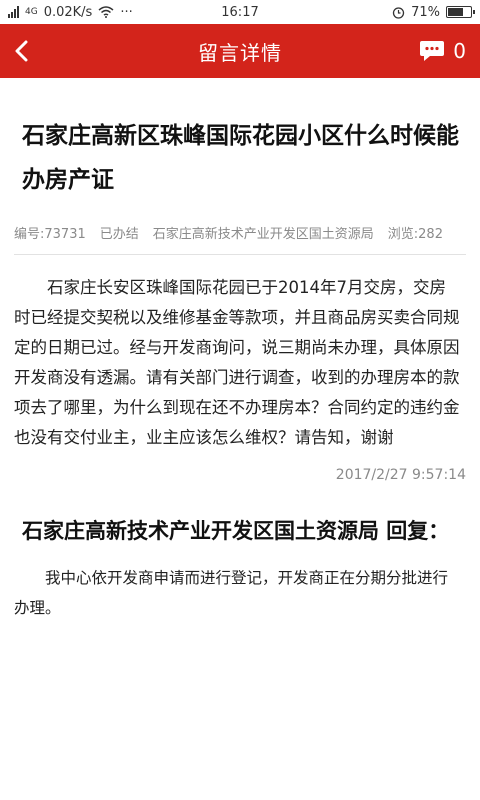 This screenshot has width=480, height=800. I want to click on message-number: 编号:73731, so click(50, 234).